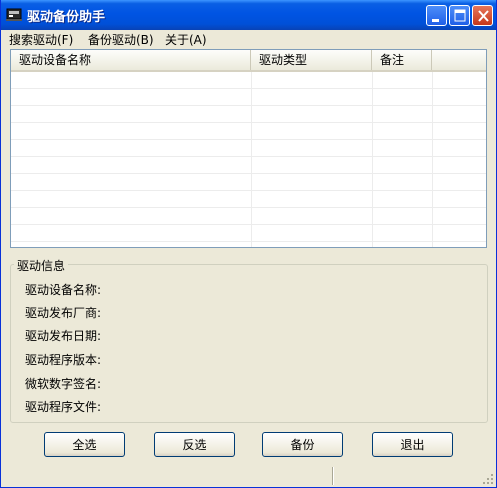 The width and height of the screenshot is (497, 488). What do you see at coordinates (436, 15) in the screenshot?
I see `minimize-button` at bounding box center [436, 15].